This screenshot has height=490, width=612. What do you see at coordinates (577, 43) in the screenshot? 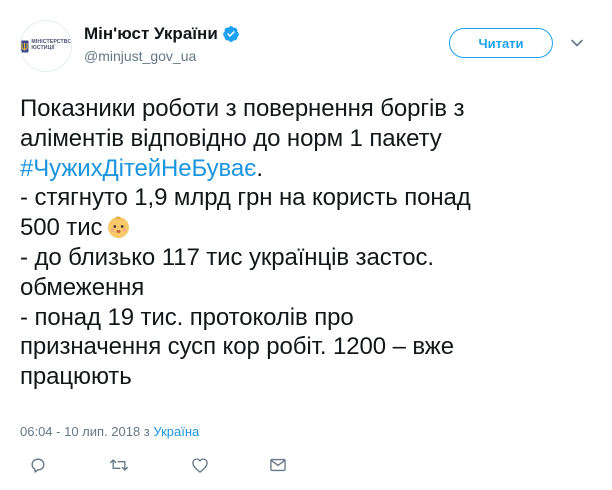
I see `chevron-down-icon` at bounding box center [577, 43].